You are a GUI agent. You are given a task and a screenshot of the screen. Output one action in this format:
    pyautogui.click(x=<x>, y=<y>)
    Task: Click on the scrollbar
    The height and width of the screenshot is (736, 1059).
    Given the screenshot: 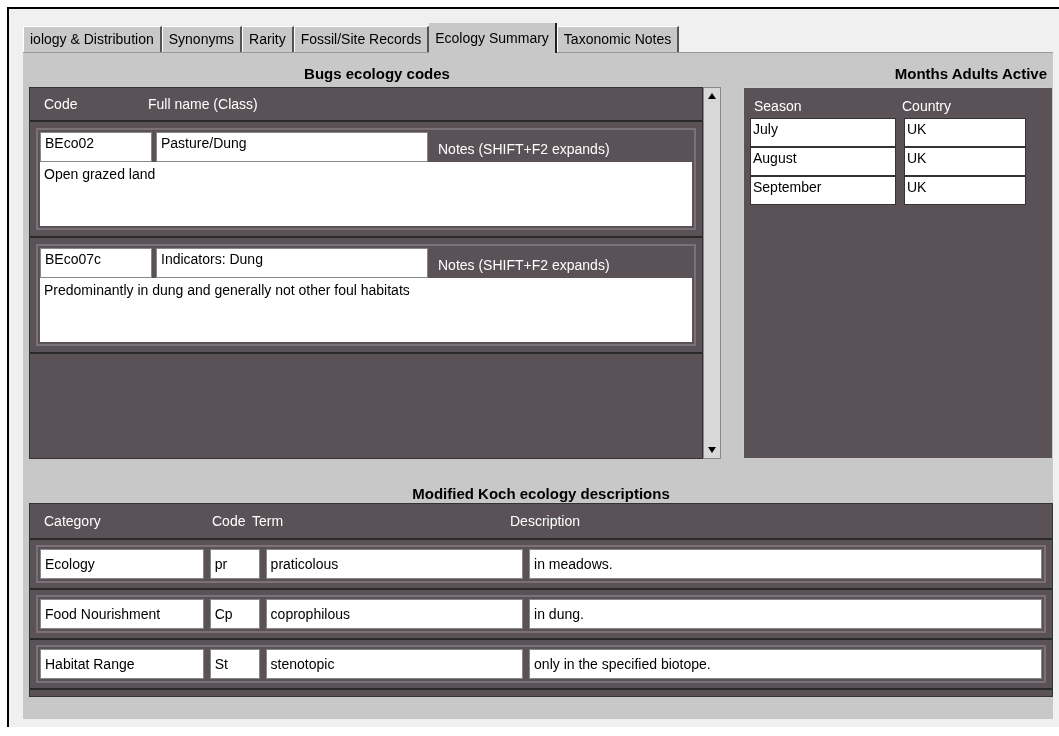 What is the action you would take?
    pyautogui.click(x=712, y=273)
    